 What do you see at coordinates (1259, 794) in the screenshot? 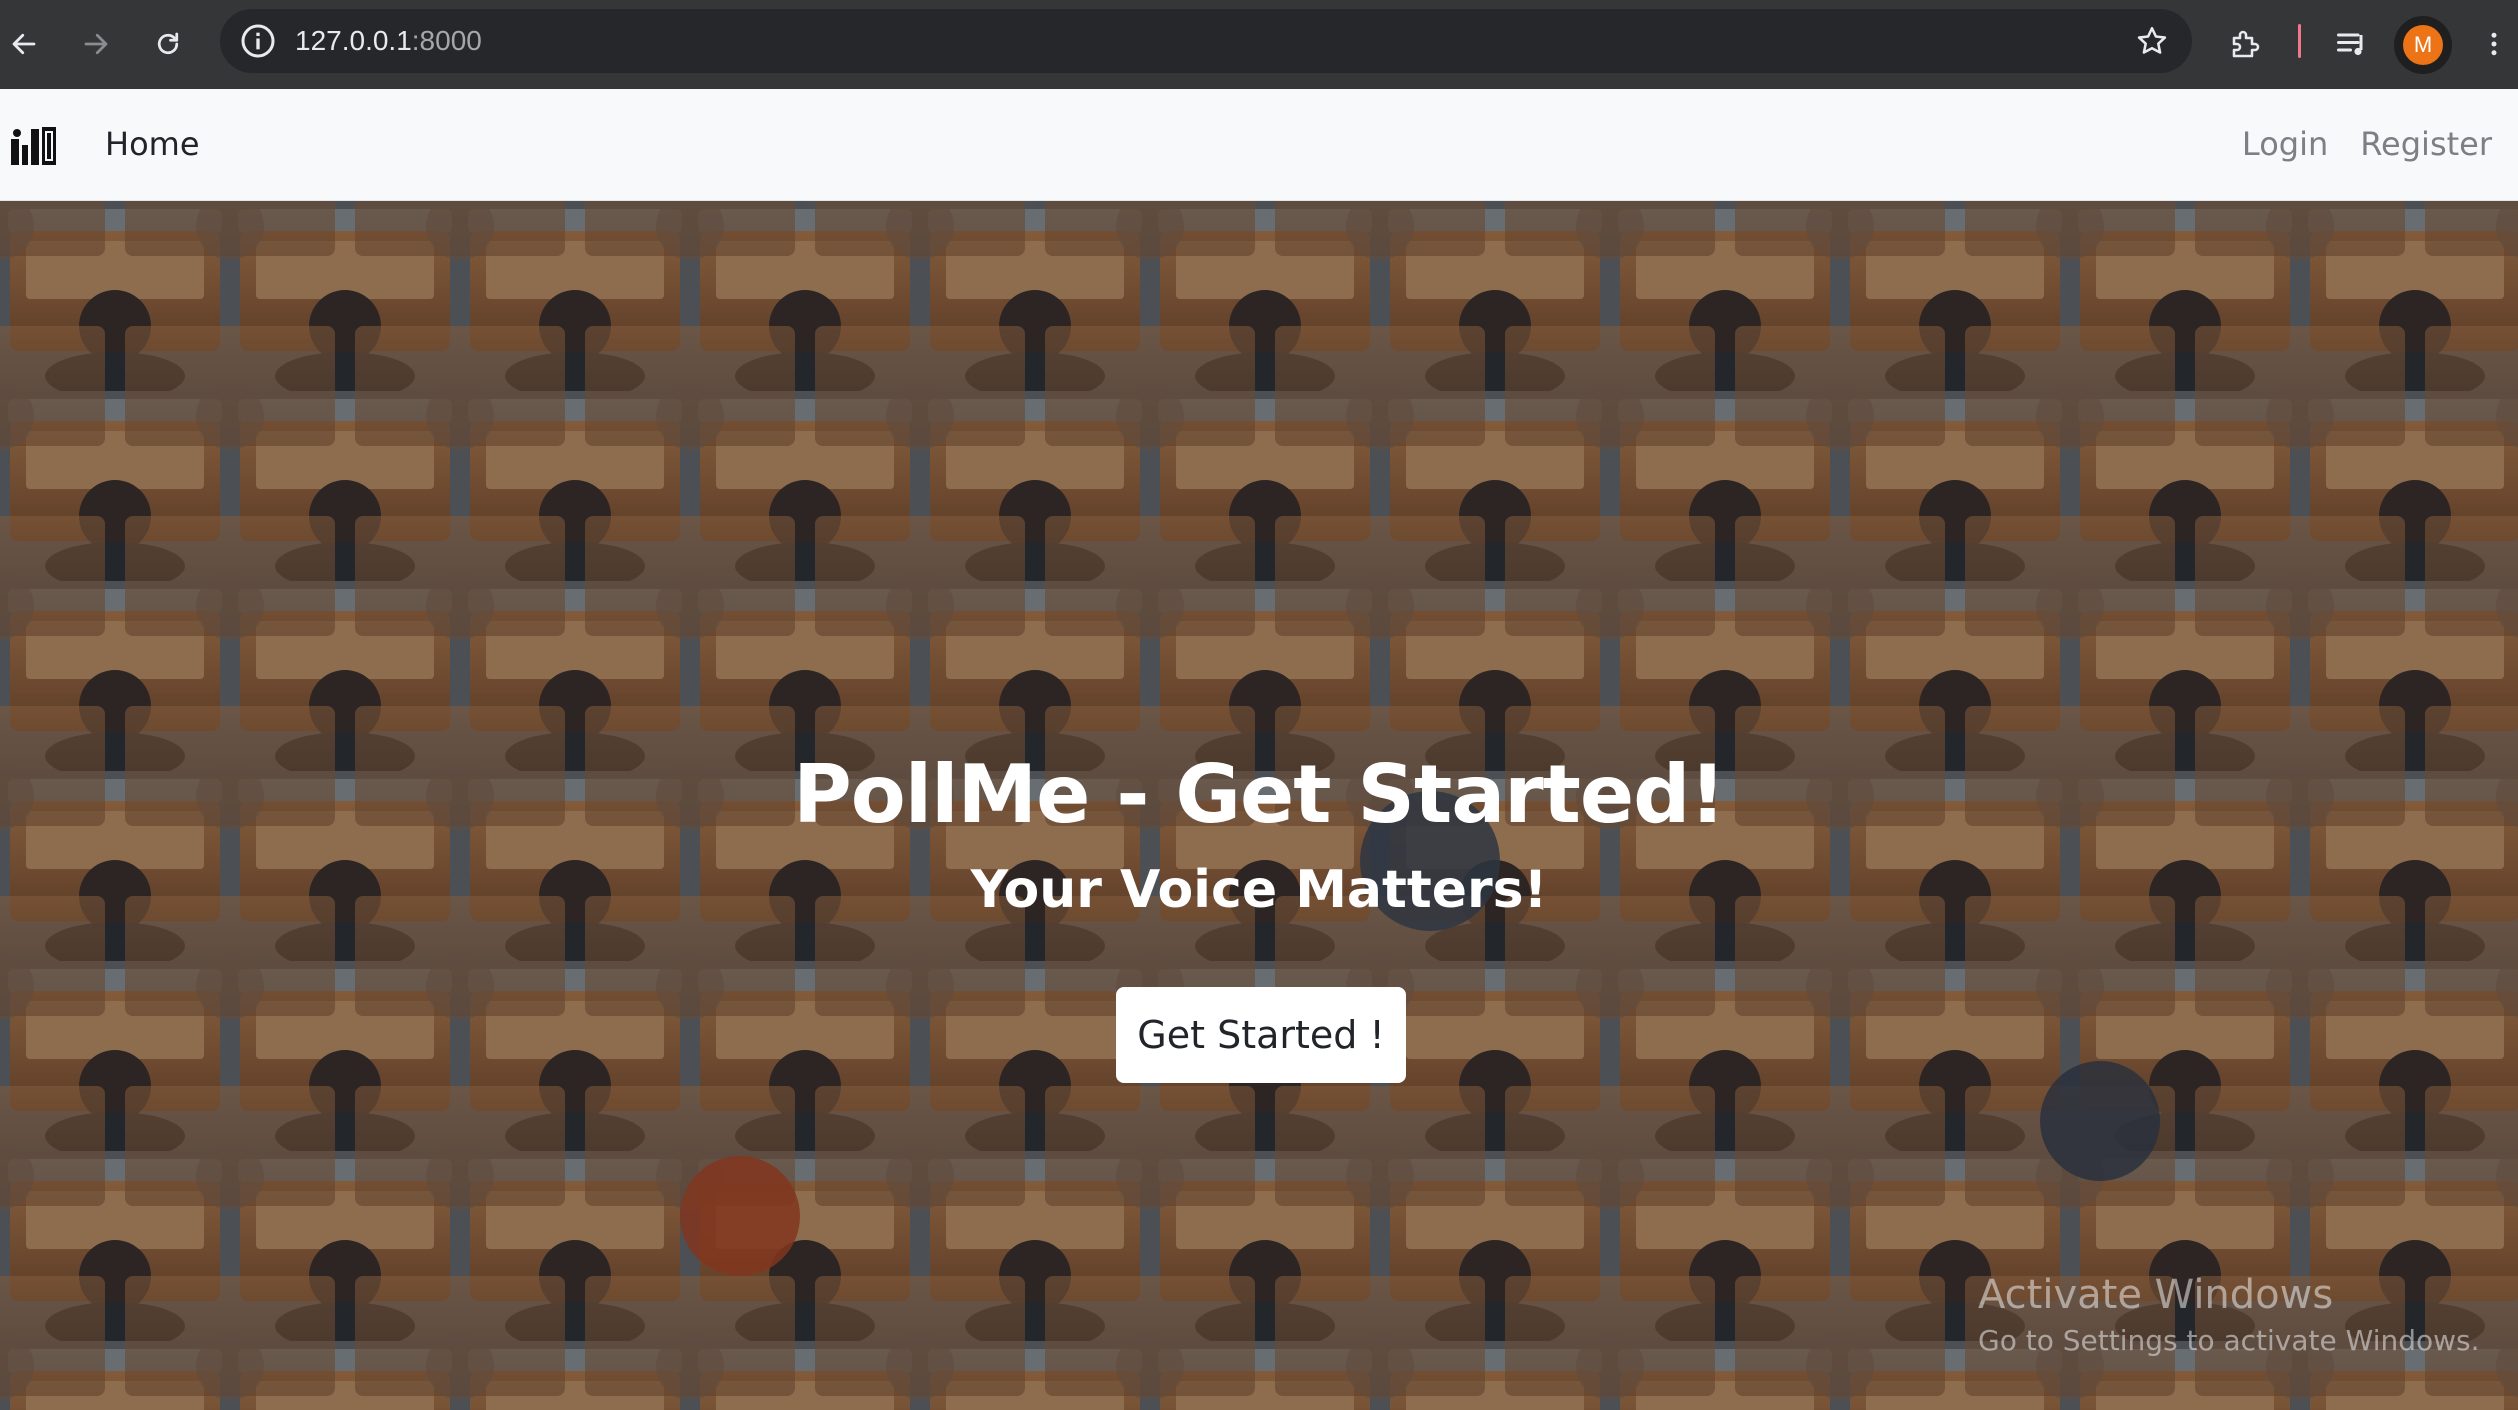
I see `hero-title: PollMe - Get Started!` at bounding box center [1259, 794].